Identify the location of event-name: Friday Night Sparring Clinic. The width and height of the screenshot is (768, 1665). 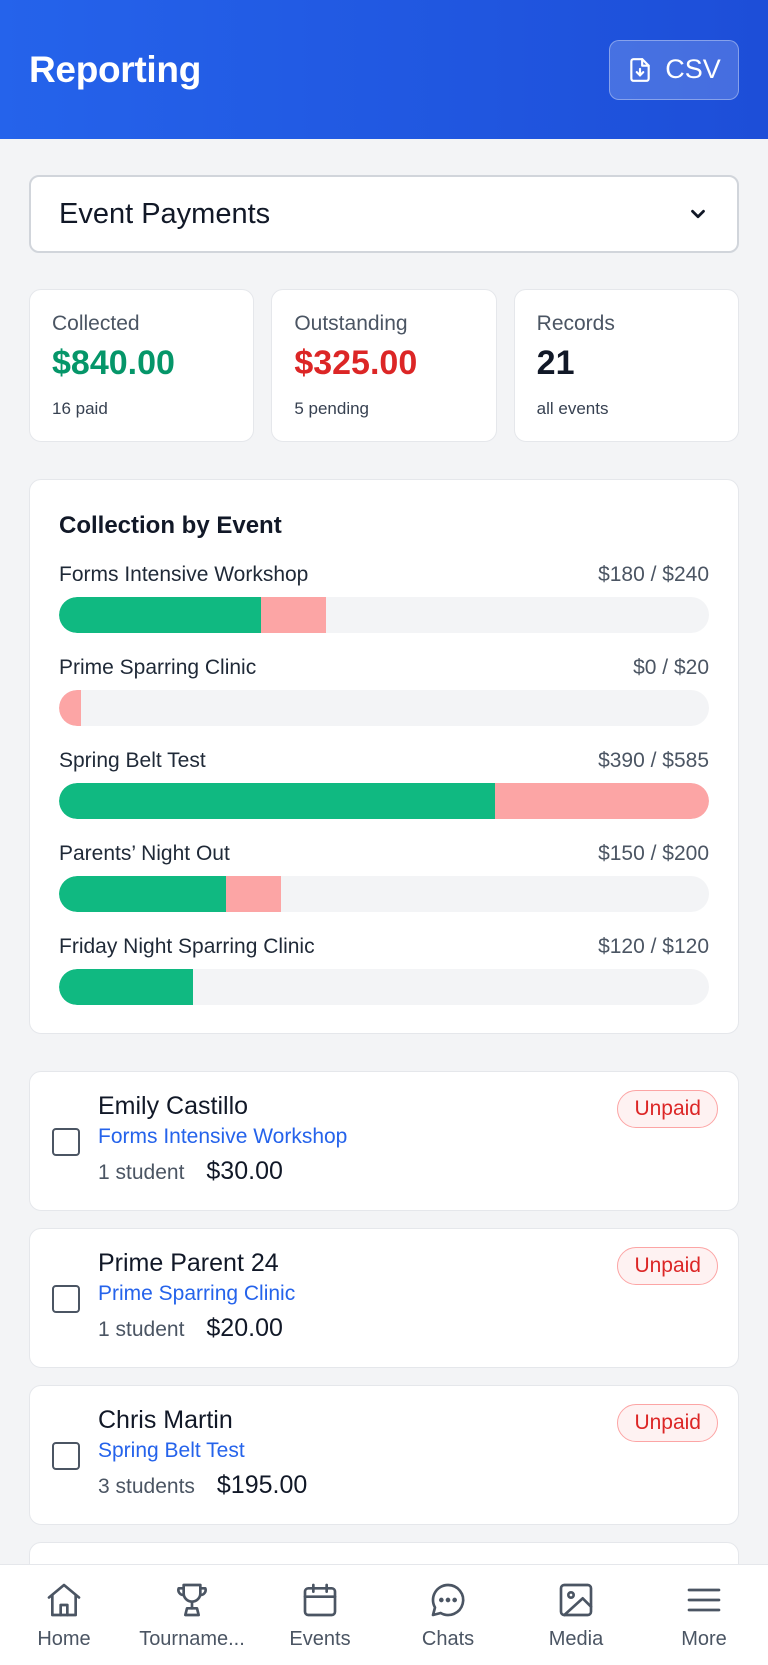
(187, 946).